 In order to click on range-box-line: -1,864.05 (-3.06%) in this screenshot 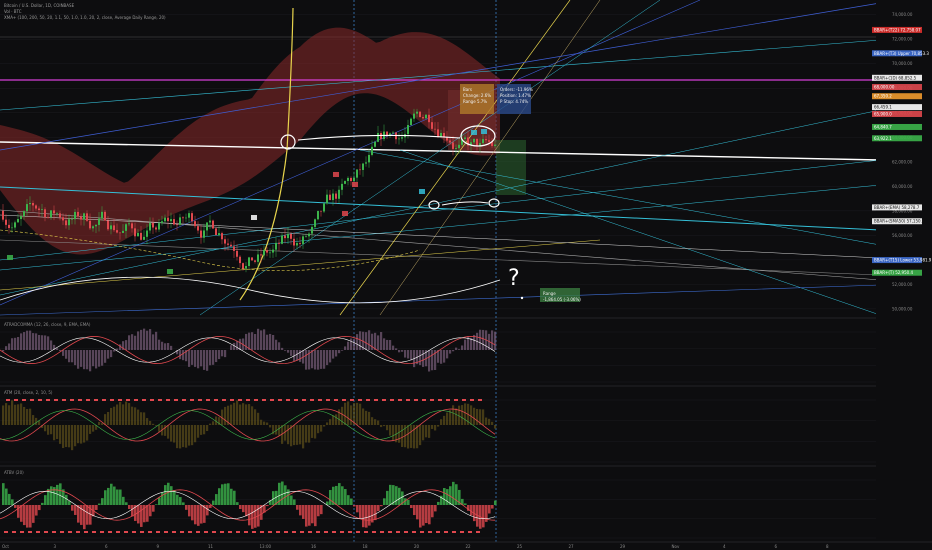, I will do `click(562, 299)`.